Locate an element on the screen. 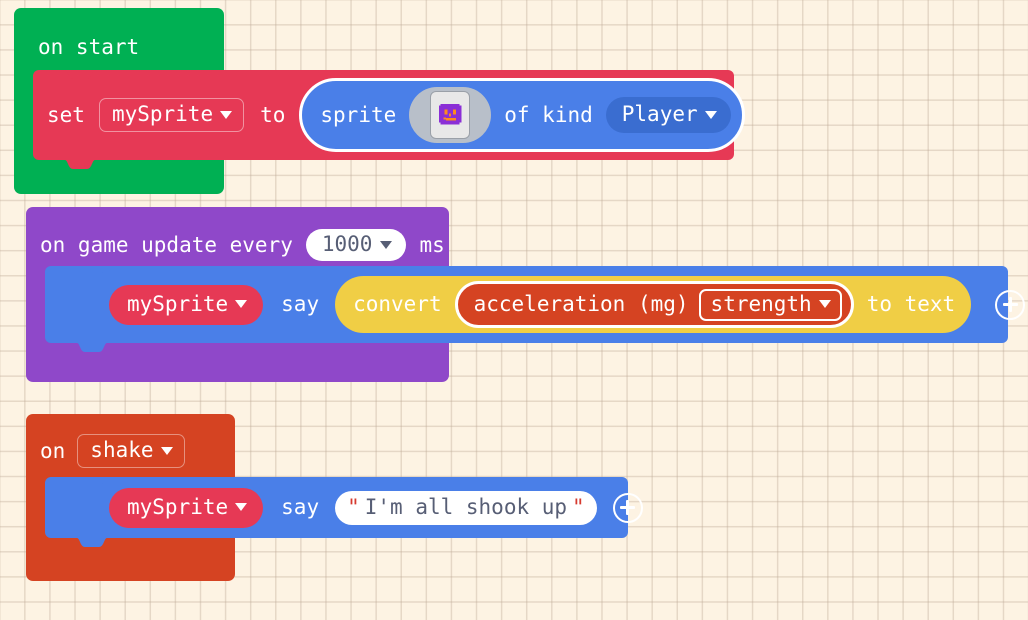 This screenshot has width=1028, height=620. variable-dropdown-mysprite: mySprite is located at coordinates (171, 115).